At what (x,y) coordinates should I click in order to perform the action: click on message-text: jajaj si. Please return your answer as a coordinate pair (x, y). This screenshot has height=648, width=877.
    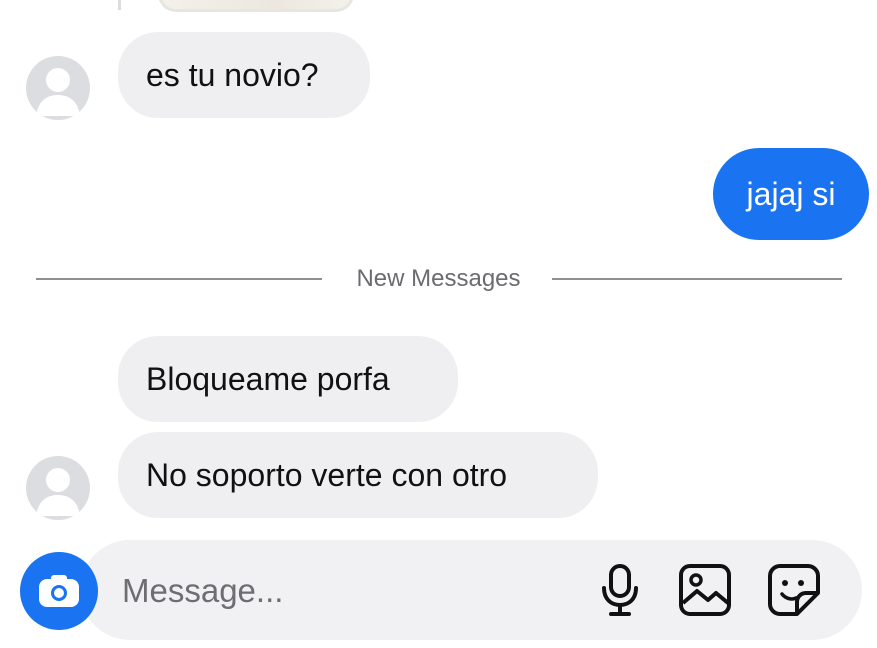
    Looking at the image, I should click on (791, 194).